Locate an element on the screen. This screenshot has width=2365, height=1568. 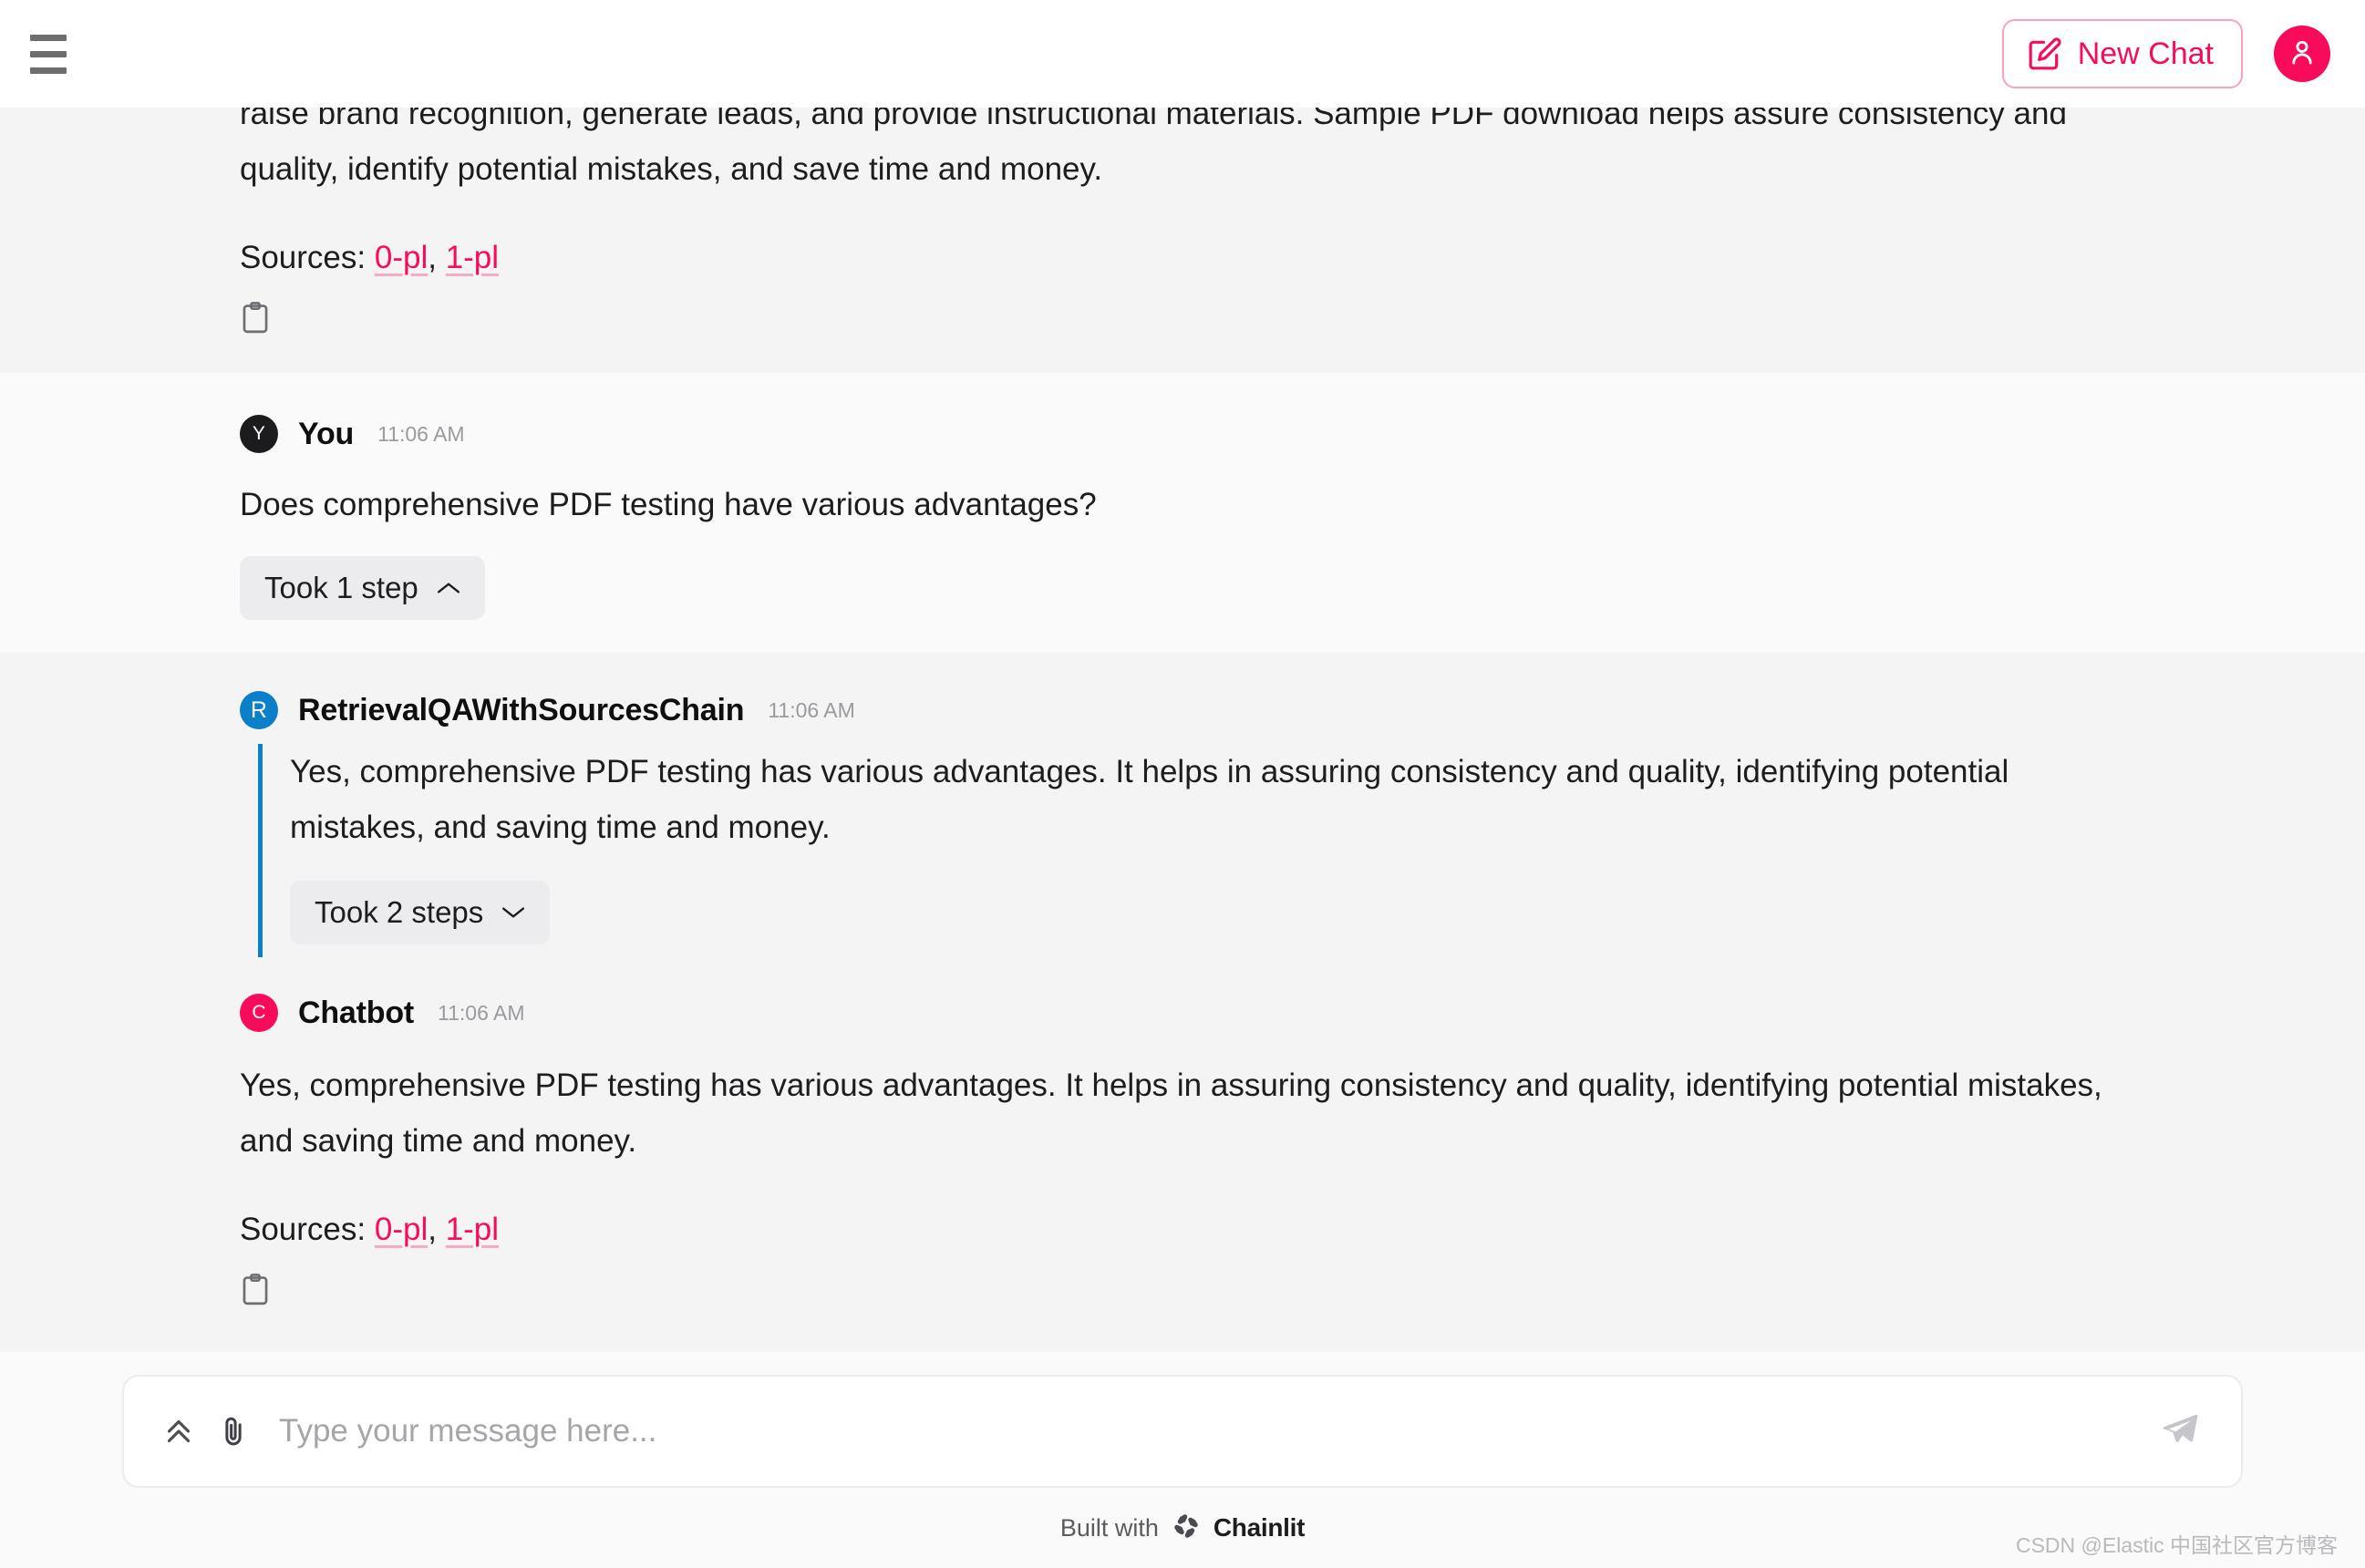
avatar-initial: R is located at coordinates (259, 709).